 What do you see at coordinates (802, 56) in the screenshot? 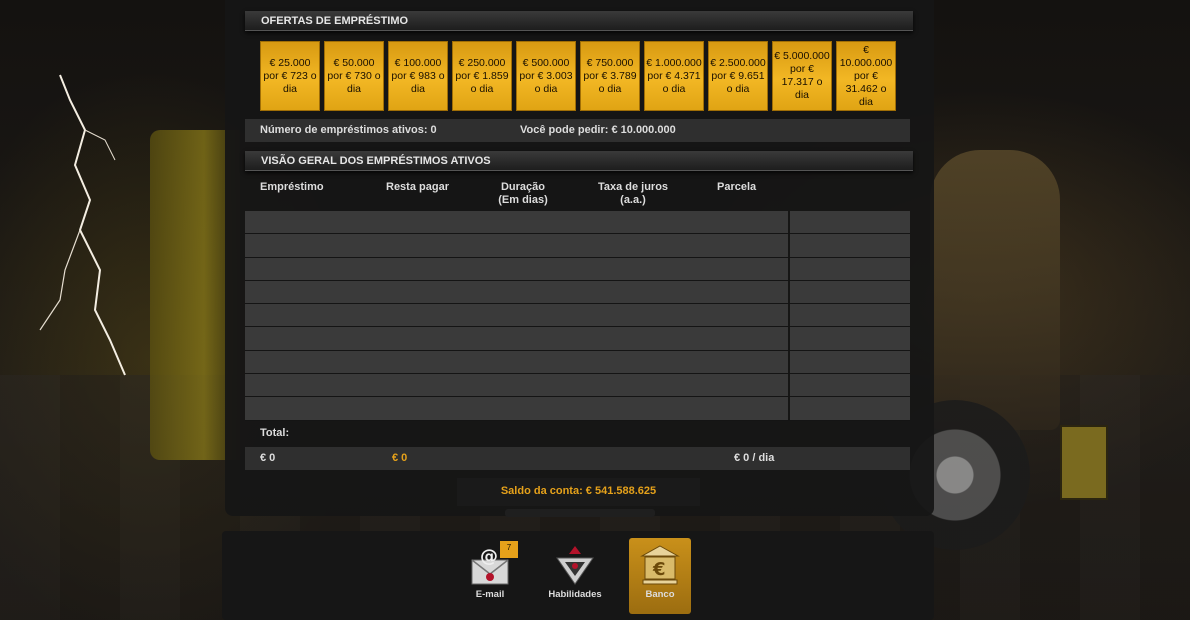
I see `offer-amount: € 5.000.000` at bounding box center [802, 56].